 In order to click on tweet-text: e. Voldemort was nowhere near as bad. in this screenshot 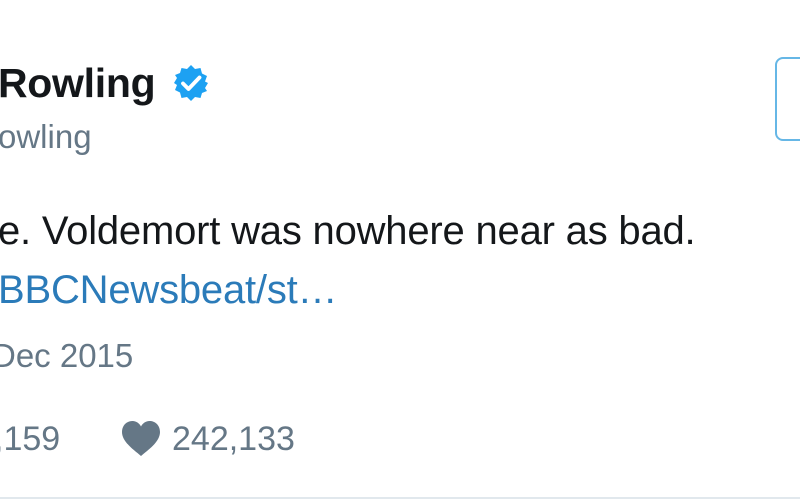, I will do `click(348, 231)`.